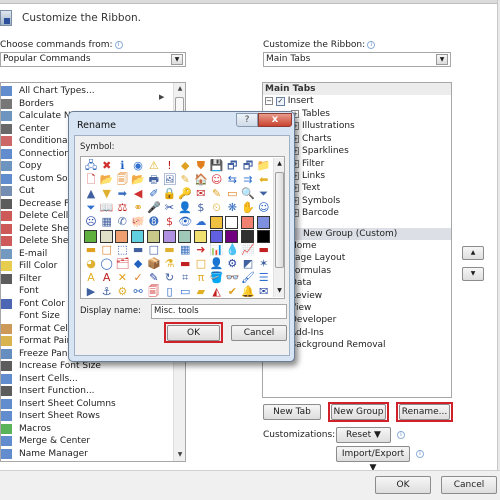 Image resolution: width=500 pixels, height=500 pixels. Describe the element at coordinates (469, 485) in the screenshot. I see `cancel-button: Cancel` at that location.